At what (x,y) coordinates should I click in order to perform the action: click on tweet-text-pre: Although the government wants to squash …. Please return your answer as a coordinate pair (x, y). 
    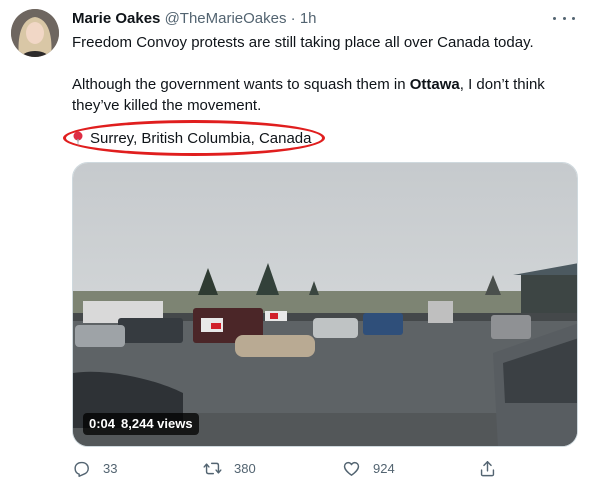
    Looking at the image, I should click on (241, 84).